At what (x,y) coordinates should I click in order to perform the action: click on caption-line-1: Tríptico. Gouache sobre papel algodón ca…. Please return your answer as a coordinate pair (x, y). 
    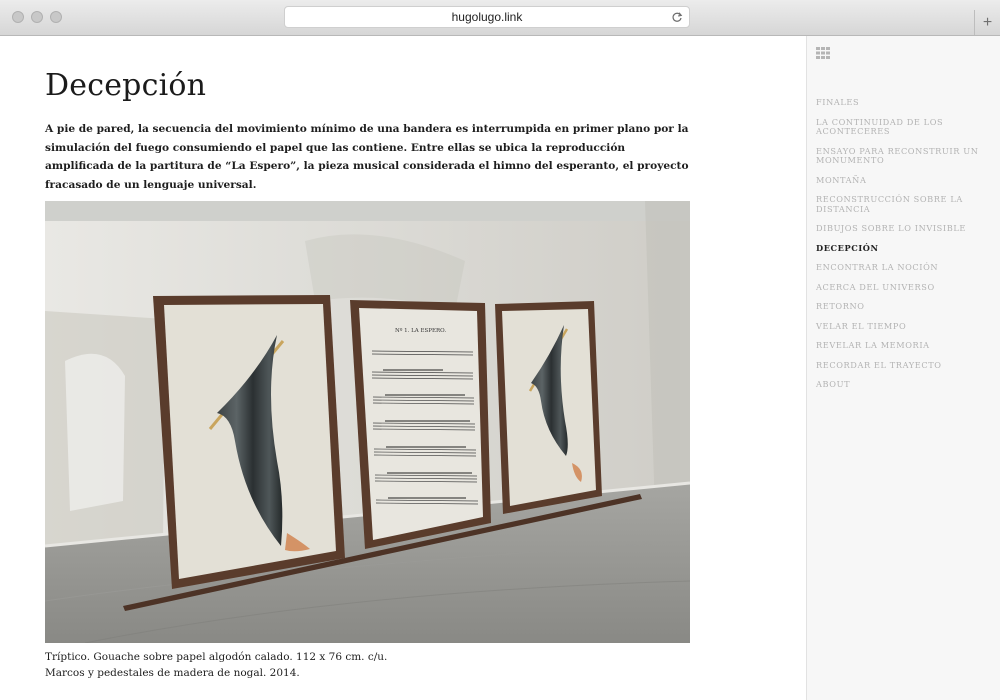
    Looking at the image, I should click on (216, 657).